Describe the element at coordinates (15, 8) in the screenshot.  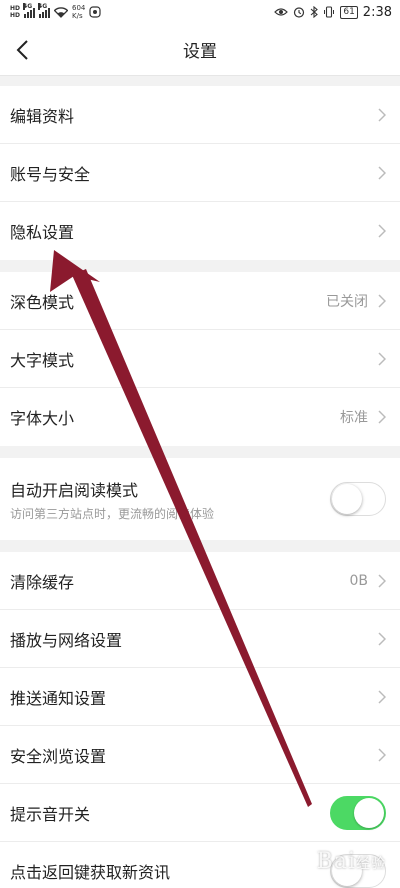
I see `hd-label-1: HD` at that location.